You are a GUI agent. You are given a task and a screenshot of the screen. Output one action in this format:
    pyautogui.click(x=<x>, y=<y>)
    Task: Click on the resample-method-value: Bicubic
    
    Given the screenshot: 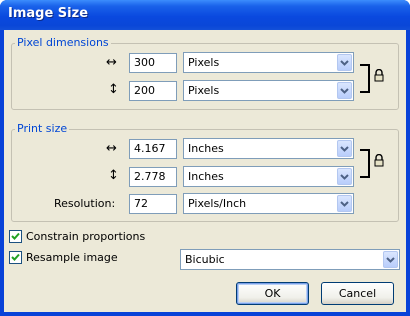 What is the action you would take?
    pyautogui.click(x=205, y=259)
    